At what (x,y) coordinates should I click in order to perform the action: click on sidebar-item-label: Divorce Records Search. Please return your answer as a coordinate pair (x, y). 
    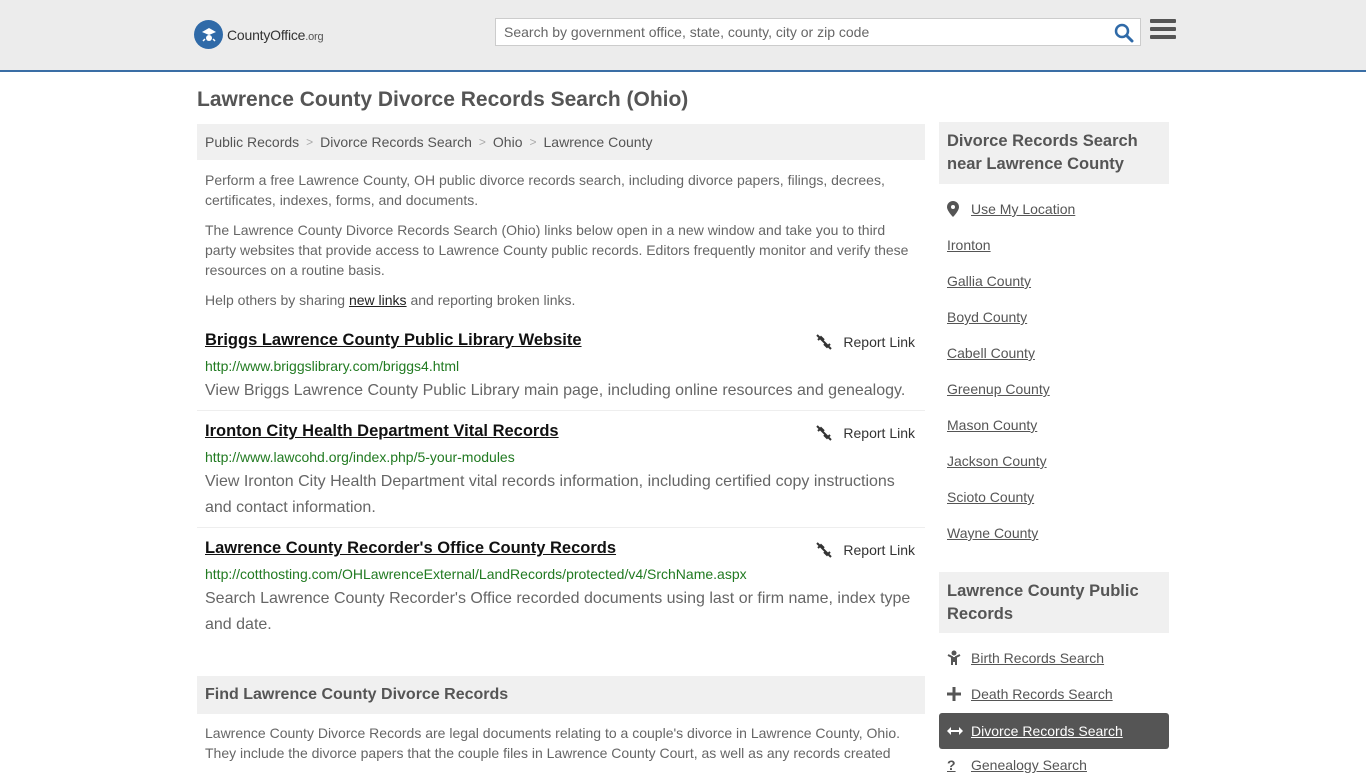
    Looking at the image, I should click on (1047, 731).